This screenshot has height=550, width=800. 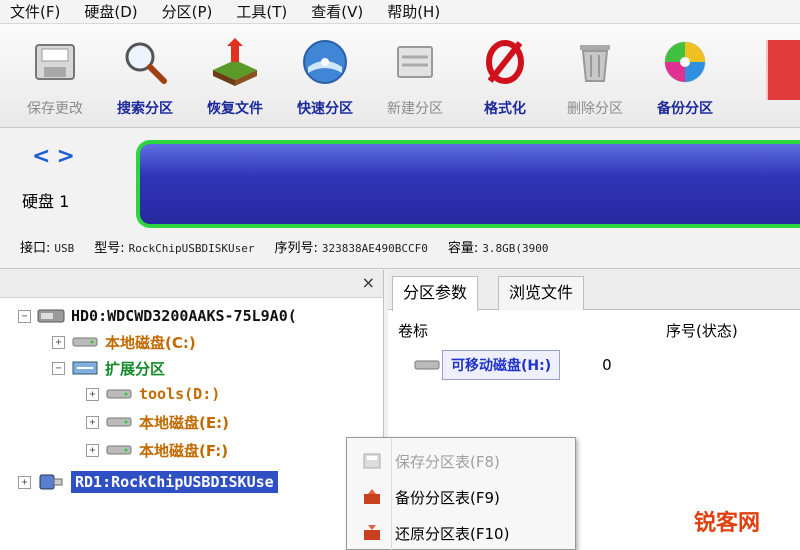 I want to click on menu-item-label: 还原分区表(F10), so click(x=452, y=533).